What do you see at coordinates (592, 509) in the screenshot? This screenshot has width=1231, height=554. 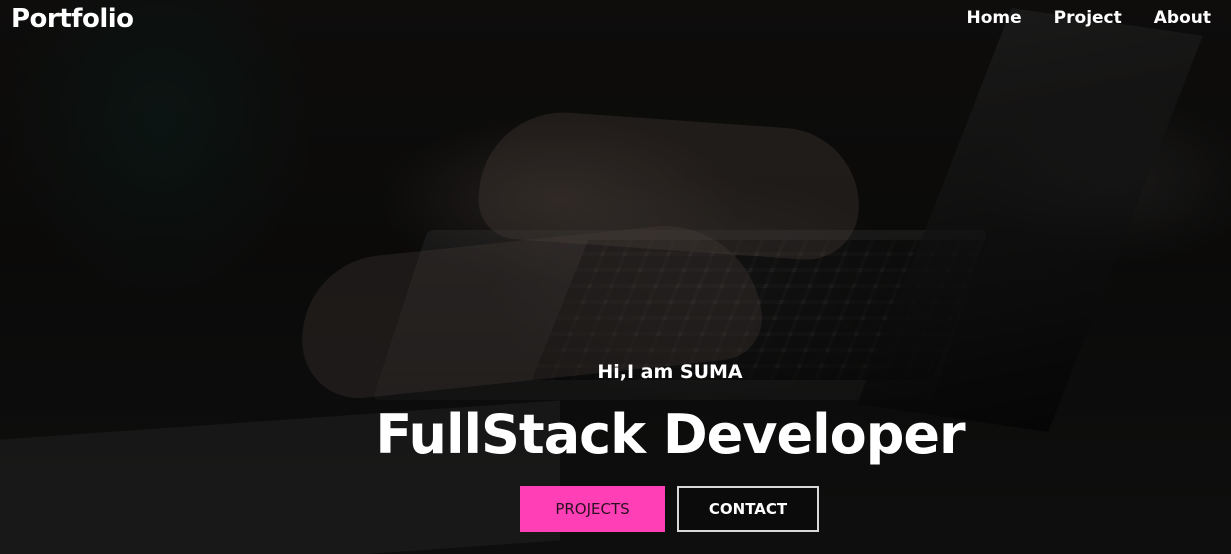 I see `projects-button: PROJECTS` at bounding box center [592, 509].